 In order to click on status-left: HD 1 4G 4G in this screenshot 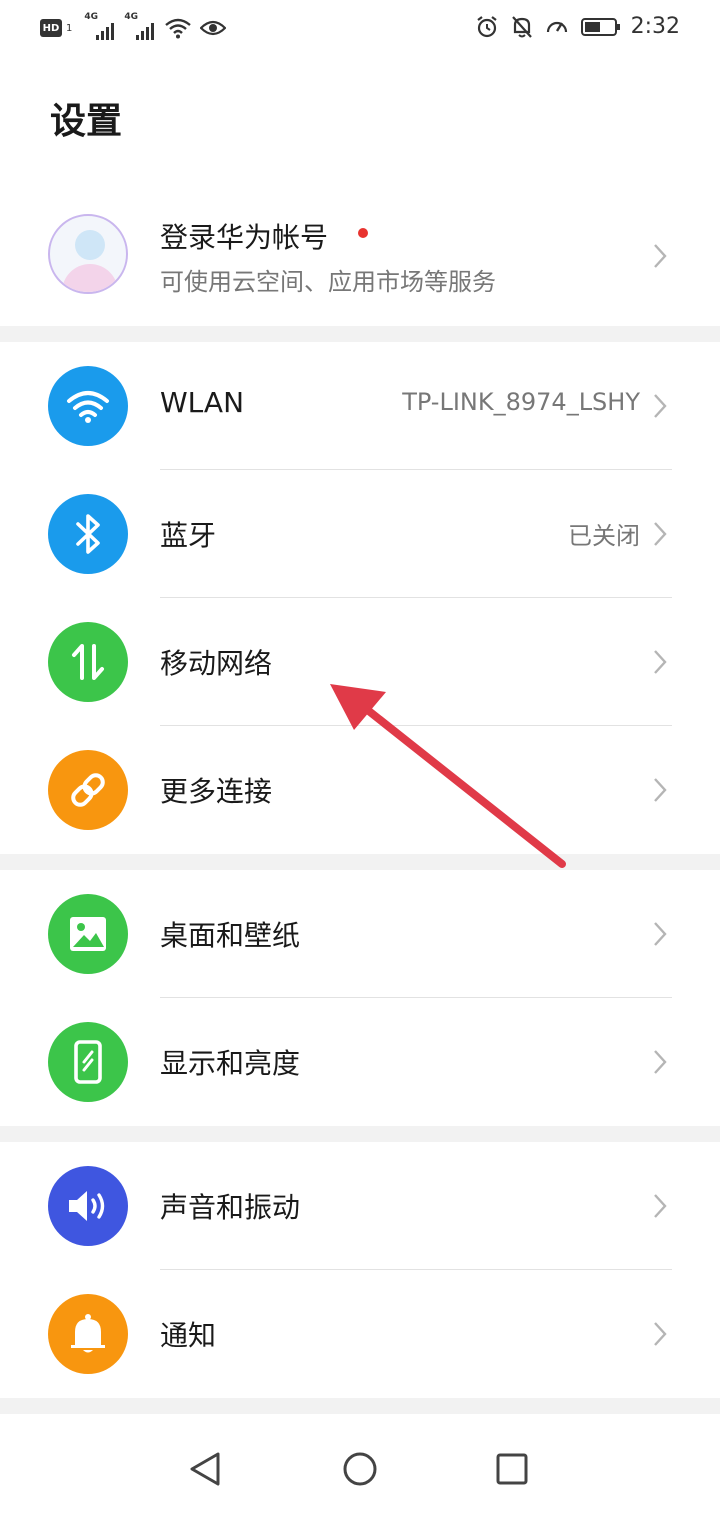, I will do `click(133, 26)`.